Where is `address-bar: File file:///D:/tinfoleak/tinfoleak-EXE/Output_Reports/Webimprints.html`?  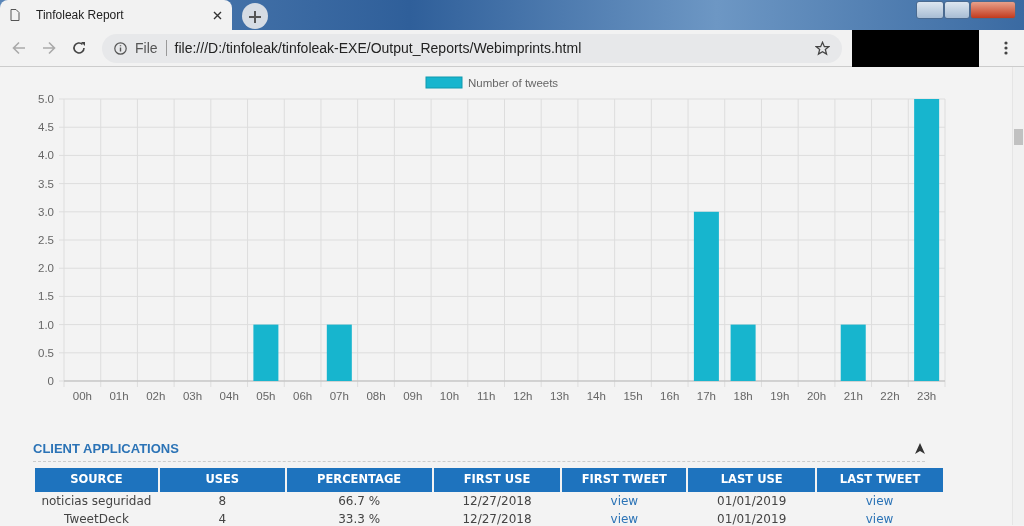
address-bar: File file:///D:/tinfoleak/tinfoleak-EXE/Output_Reports/Webimprints.html is located at coordinates (472, 48).